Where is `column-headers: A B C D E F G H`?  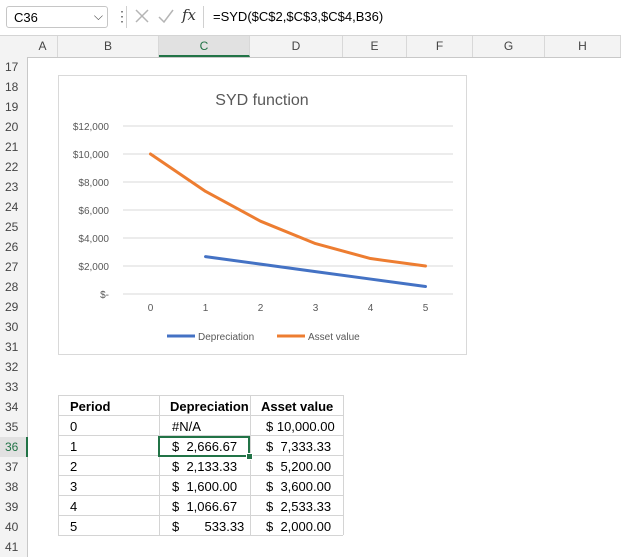
column-headers: A B C D E F G H is located at coordinates (310, 47).